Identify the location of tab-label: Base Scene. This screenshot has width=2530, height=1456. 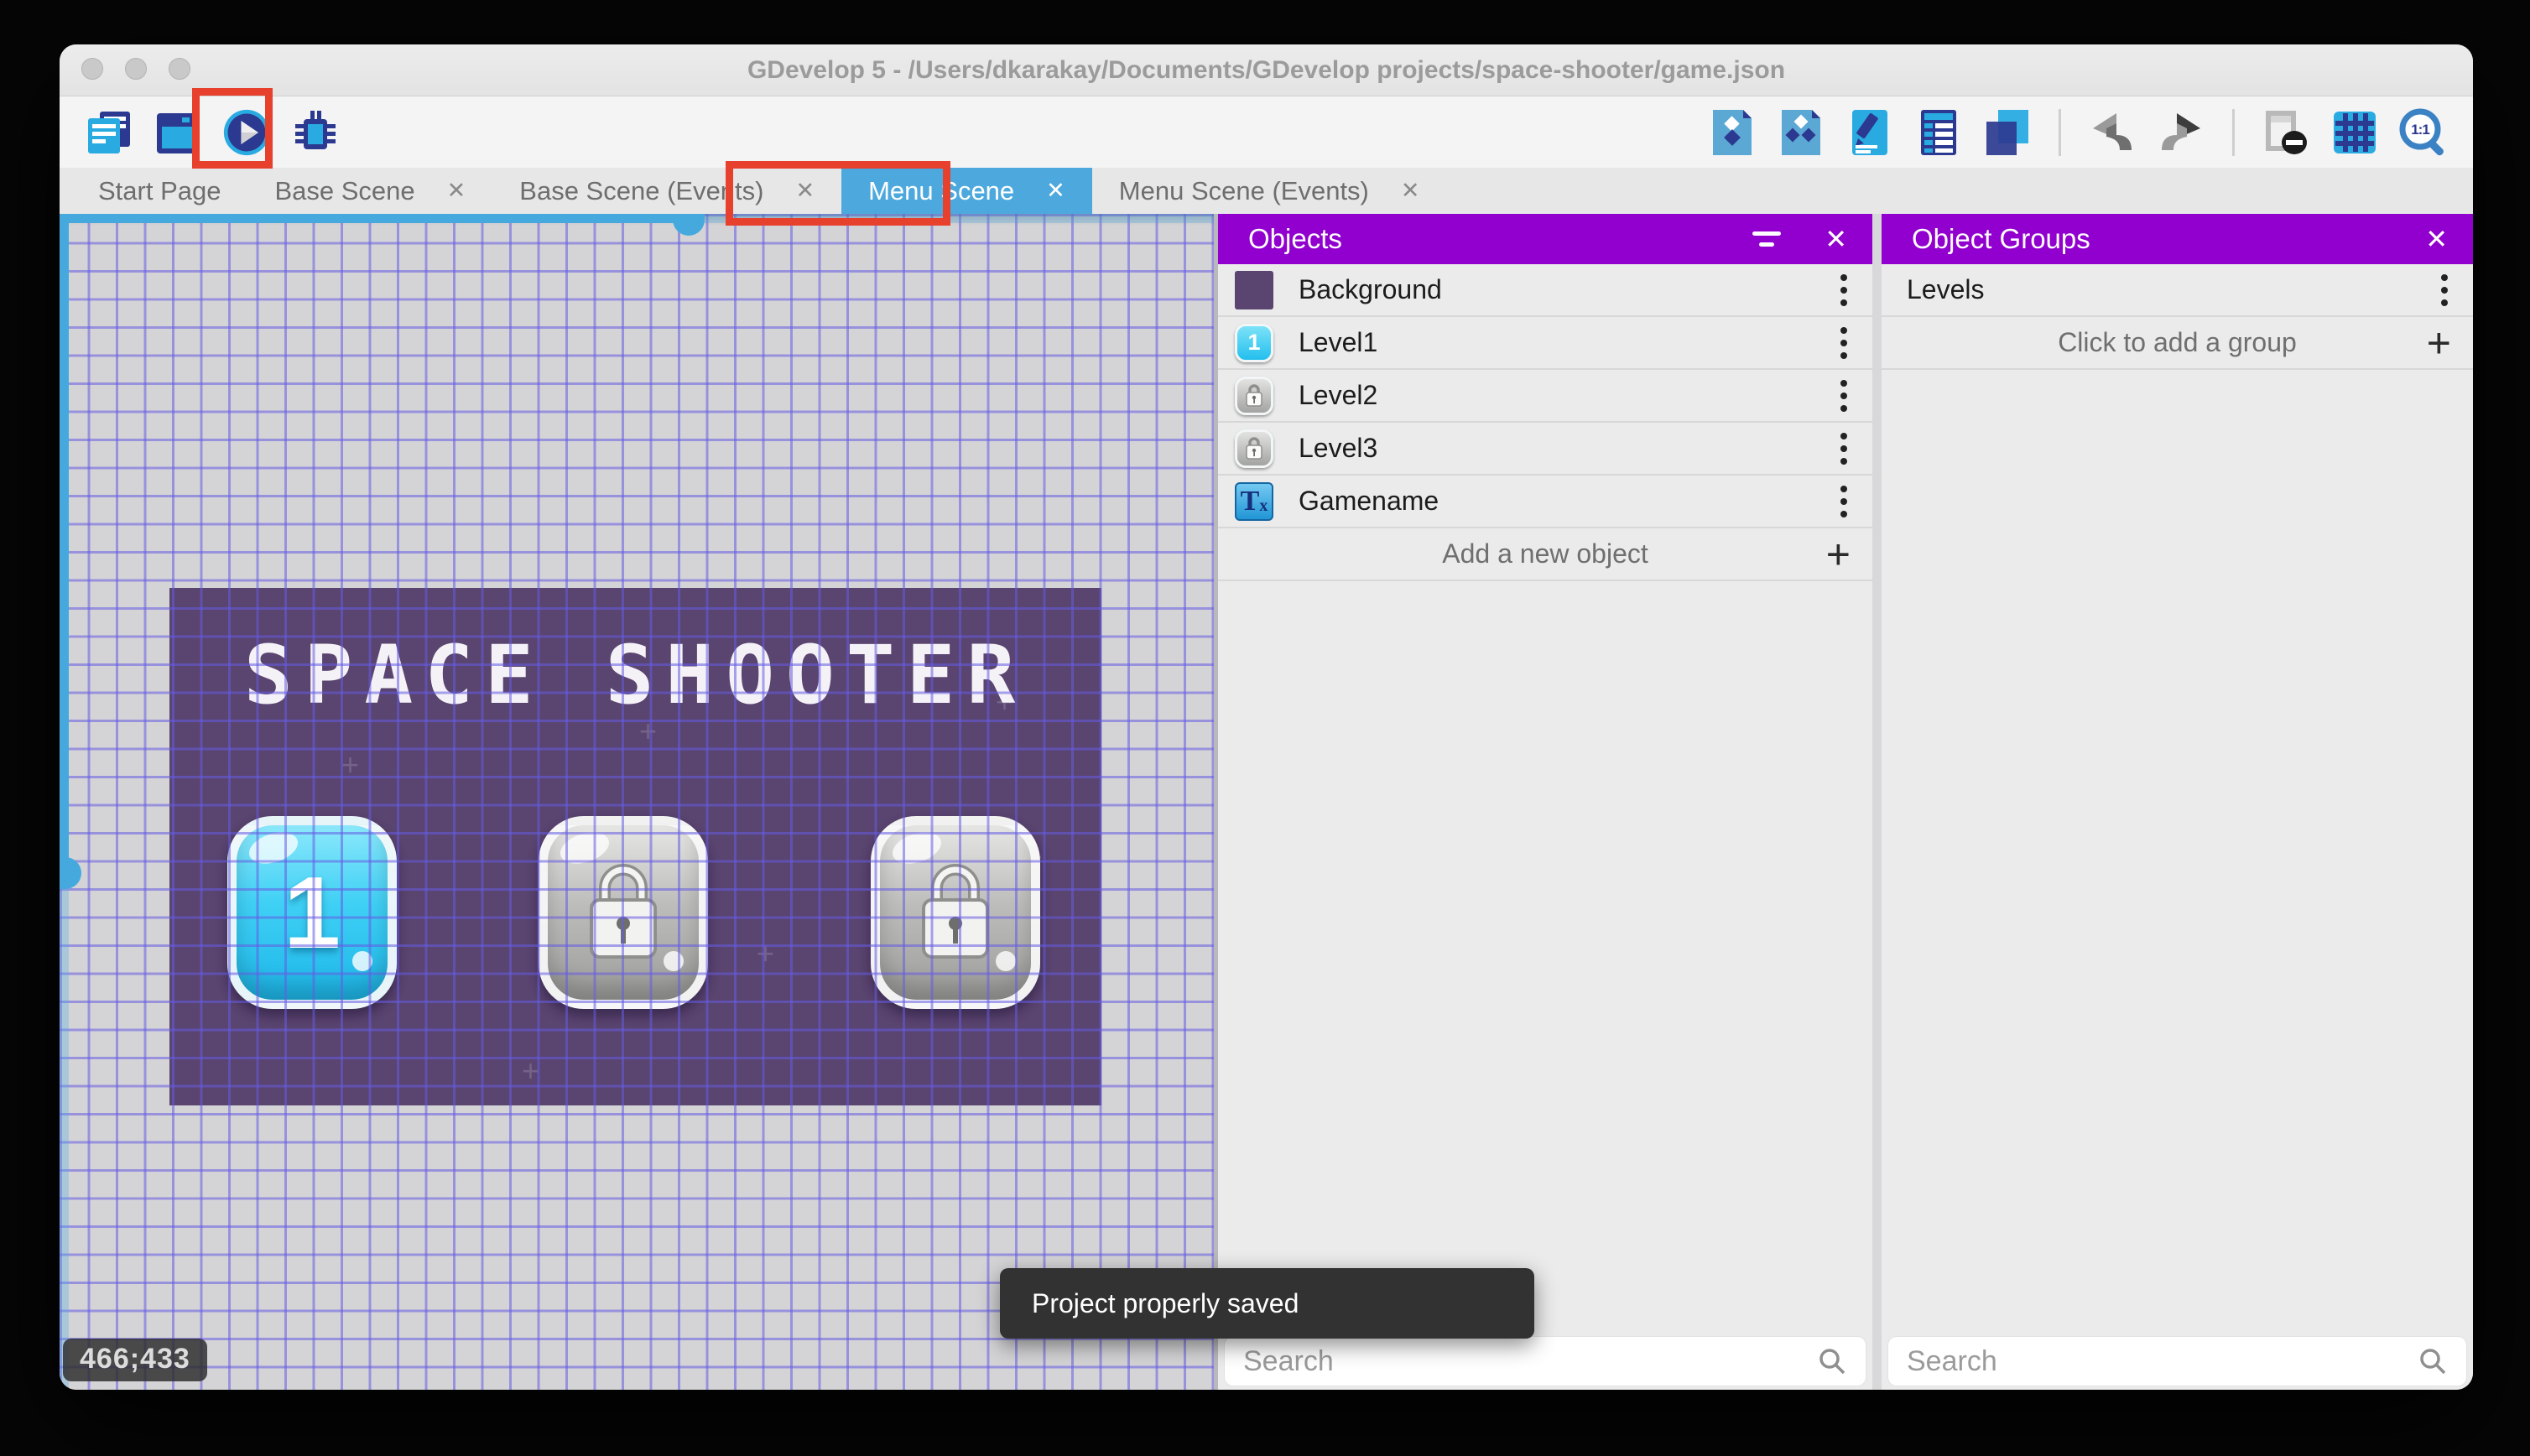
(344, 190).